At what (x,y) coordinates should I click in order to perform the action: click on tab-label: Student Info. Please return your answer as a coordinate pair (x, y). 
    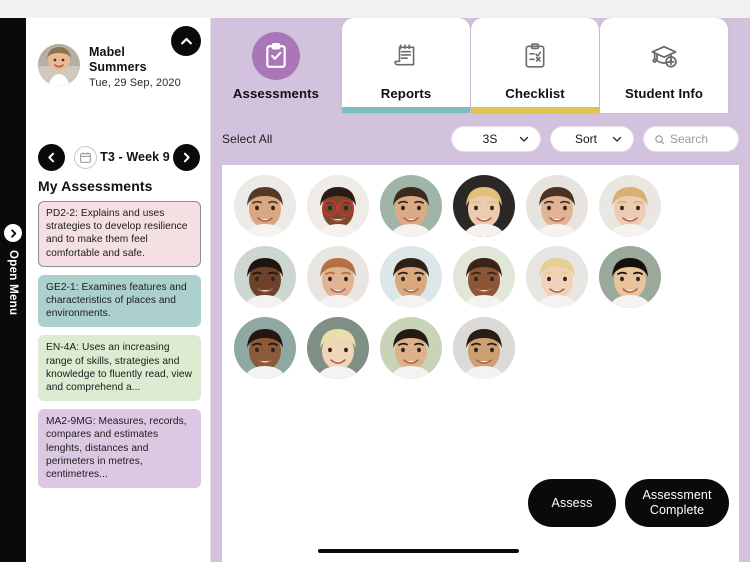
    Looking at the image, I should click on (664, 93).